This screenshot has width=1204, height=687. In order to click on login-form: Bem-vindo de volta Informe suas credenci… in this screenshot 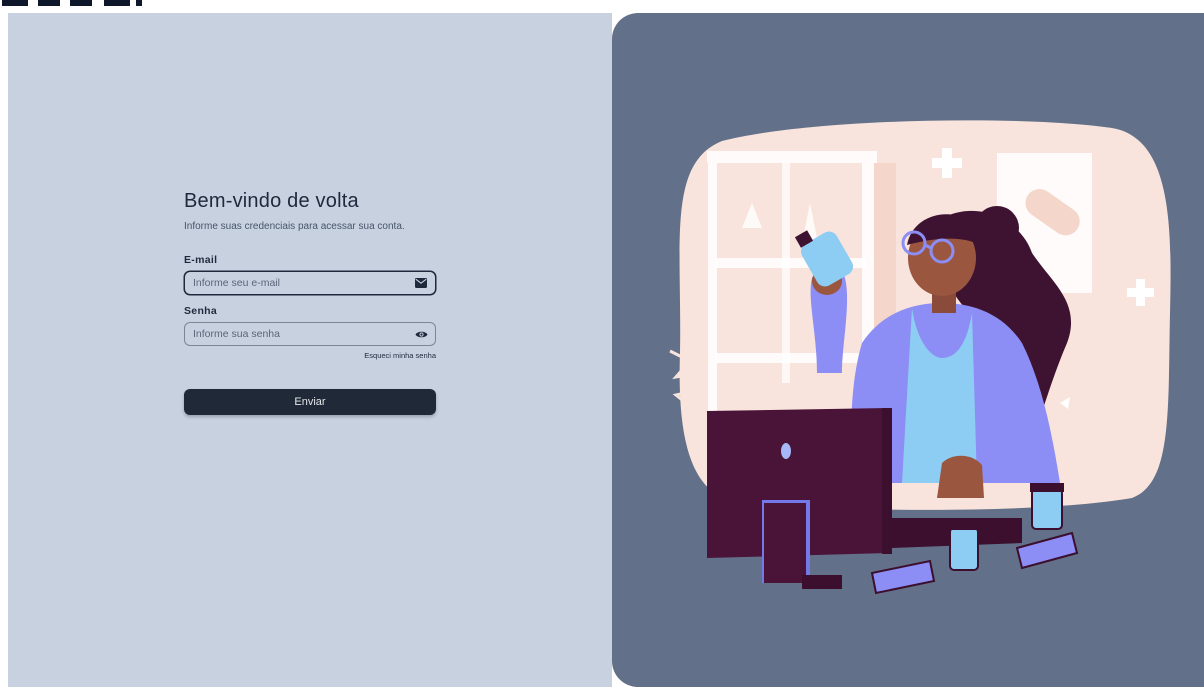, I will do `click(310, 302)`.